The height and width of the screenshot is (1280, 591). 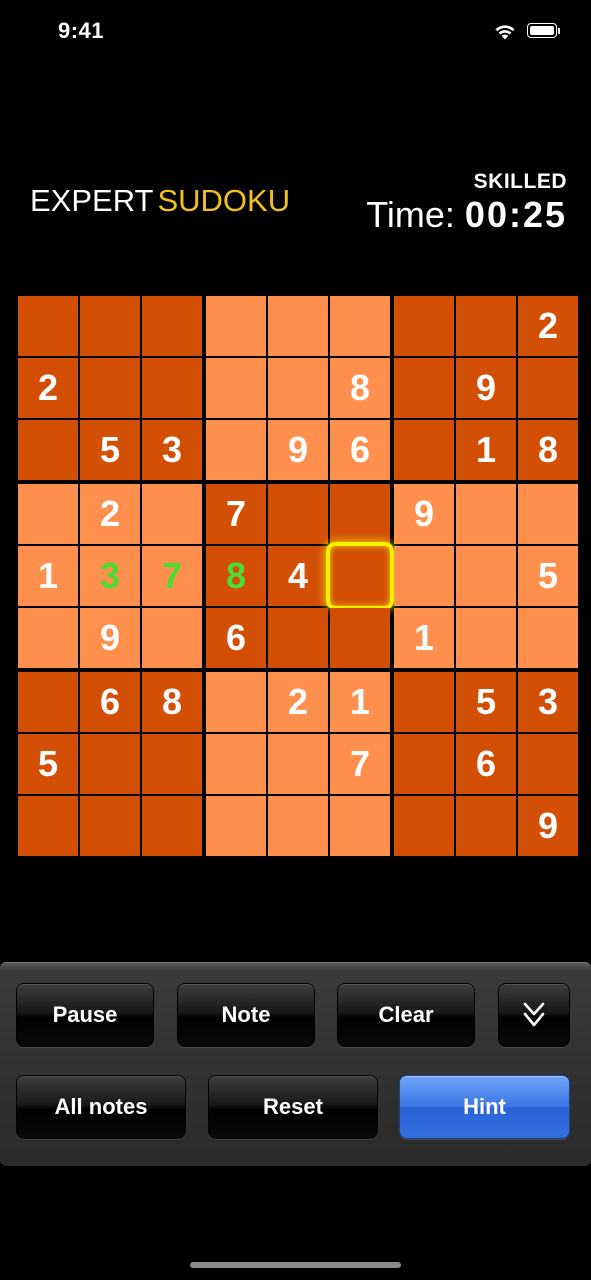 I want to click on timer: Time: 00:25, so click(x=466, y=215).